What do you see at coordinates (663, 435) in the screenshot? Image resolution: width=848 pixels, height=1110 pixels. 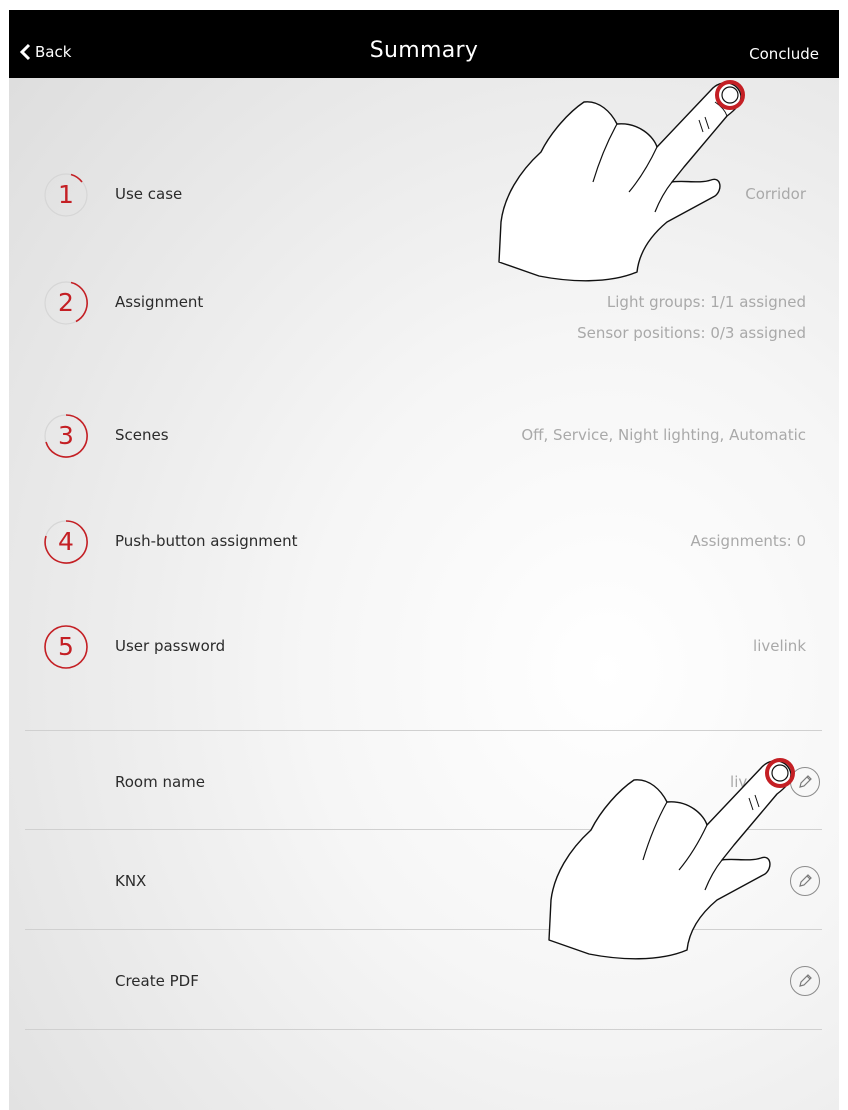 I see `step-value: Off, Service, Night lighting, Automatic` at bounding box center [663, 435].